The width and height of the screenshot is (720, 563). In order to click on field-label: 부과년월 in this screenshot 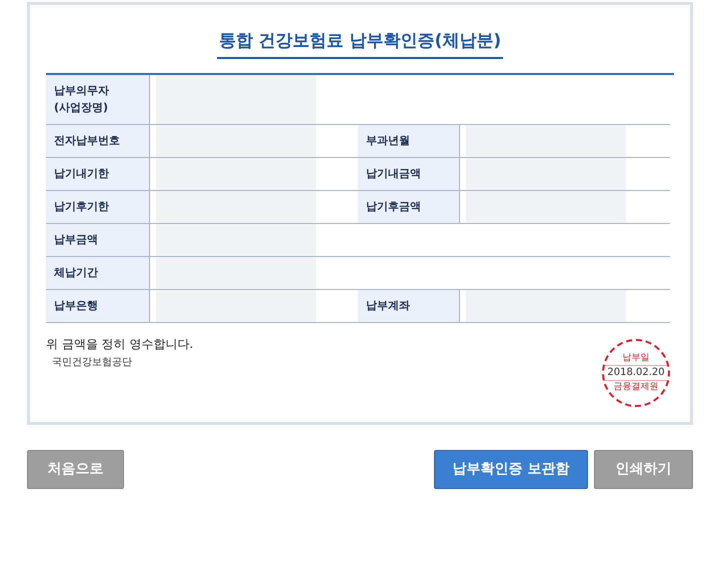, I will do `click(388, 141)`.